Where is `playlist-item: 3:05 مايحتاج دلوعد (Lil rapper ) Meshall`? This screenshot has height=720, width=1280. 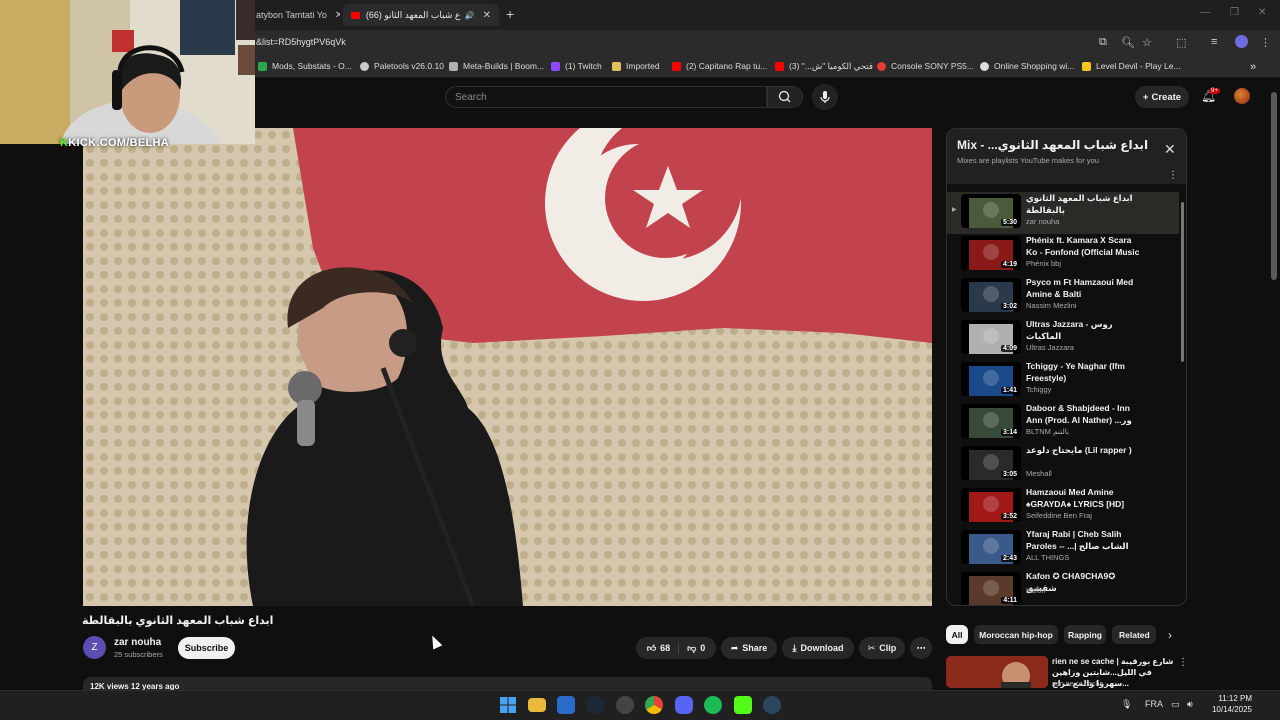 playlist-item: 3:05 مايحتاج دلوعد (Lil rapper ) Meshall is located at coordinates (1063, 465).